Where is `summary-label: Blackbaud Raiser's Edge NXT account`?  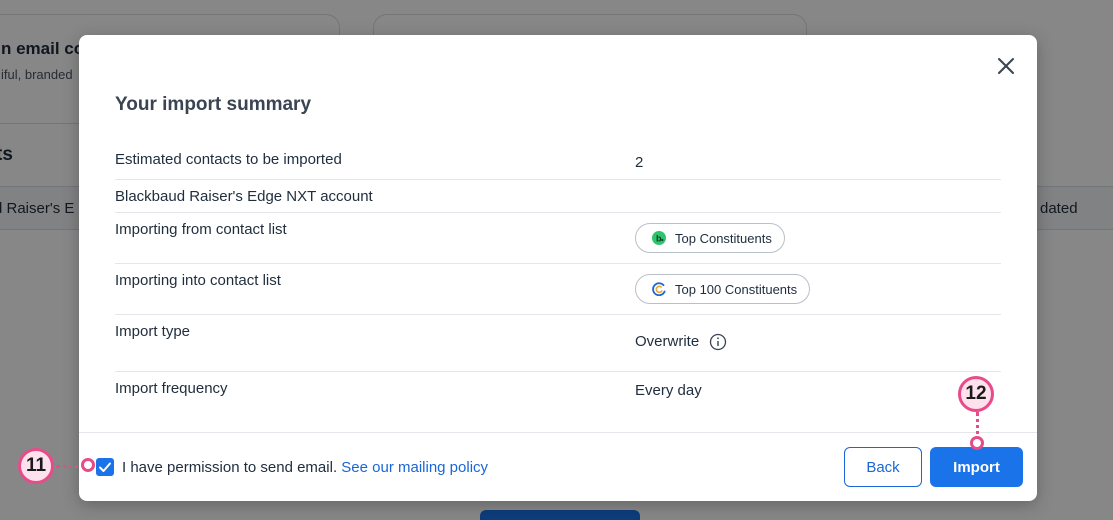
summary-label: Blackbaud Raiser's Edge NXT account is located at coordinates (244, 196).